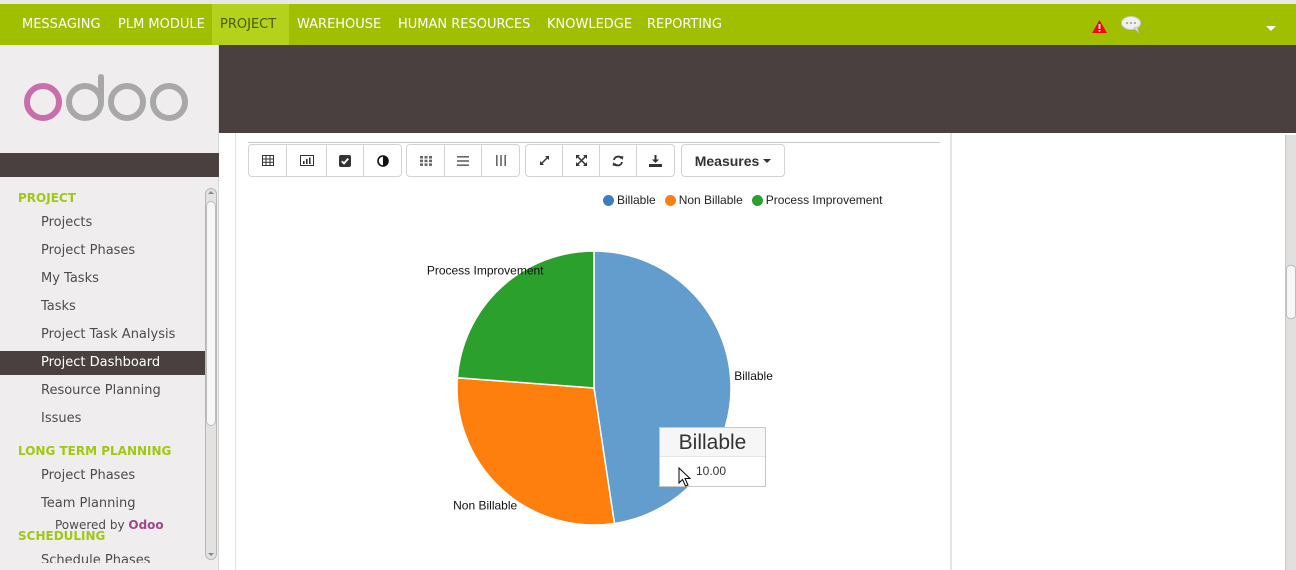  I want to click on header-band, so click(757, 89).